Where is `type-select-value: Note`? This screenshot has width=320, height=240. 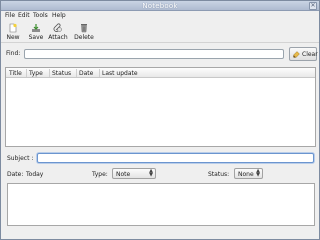
type-select-value: Note is located at coordinates (123, 174).